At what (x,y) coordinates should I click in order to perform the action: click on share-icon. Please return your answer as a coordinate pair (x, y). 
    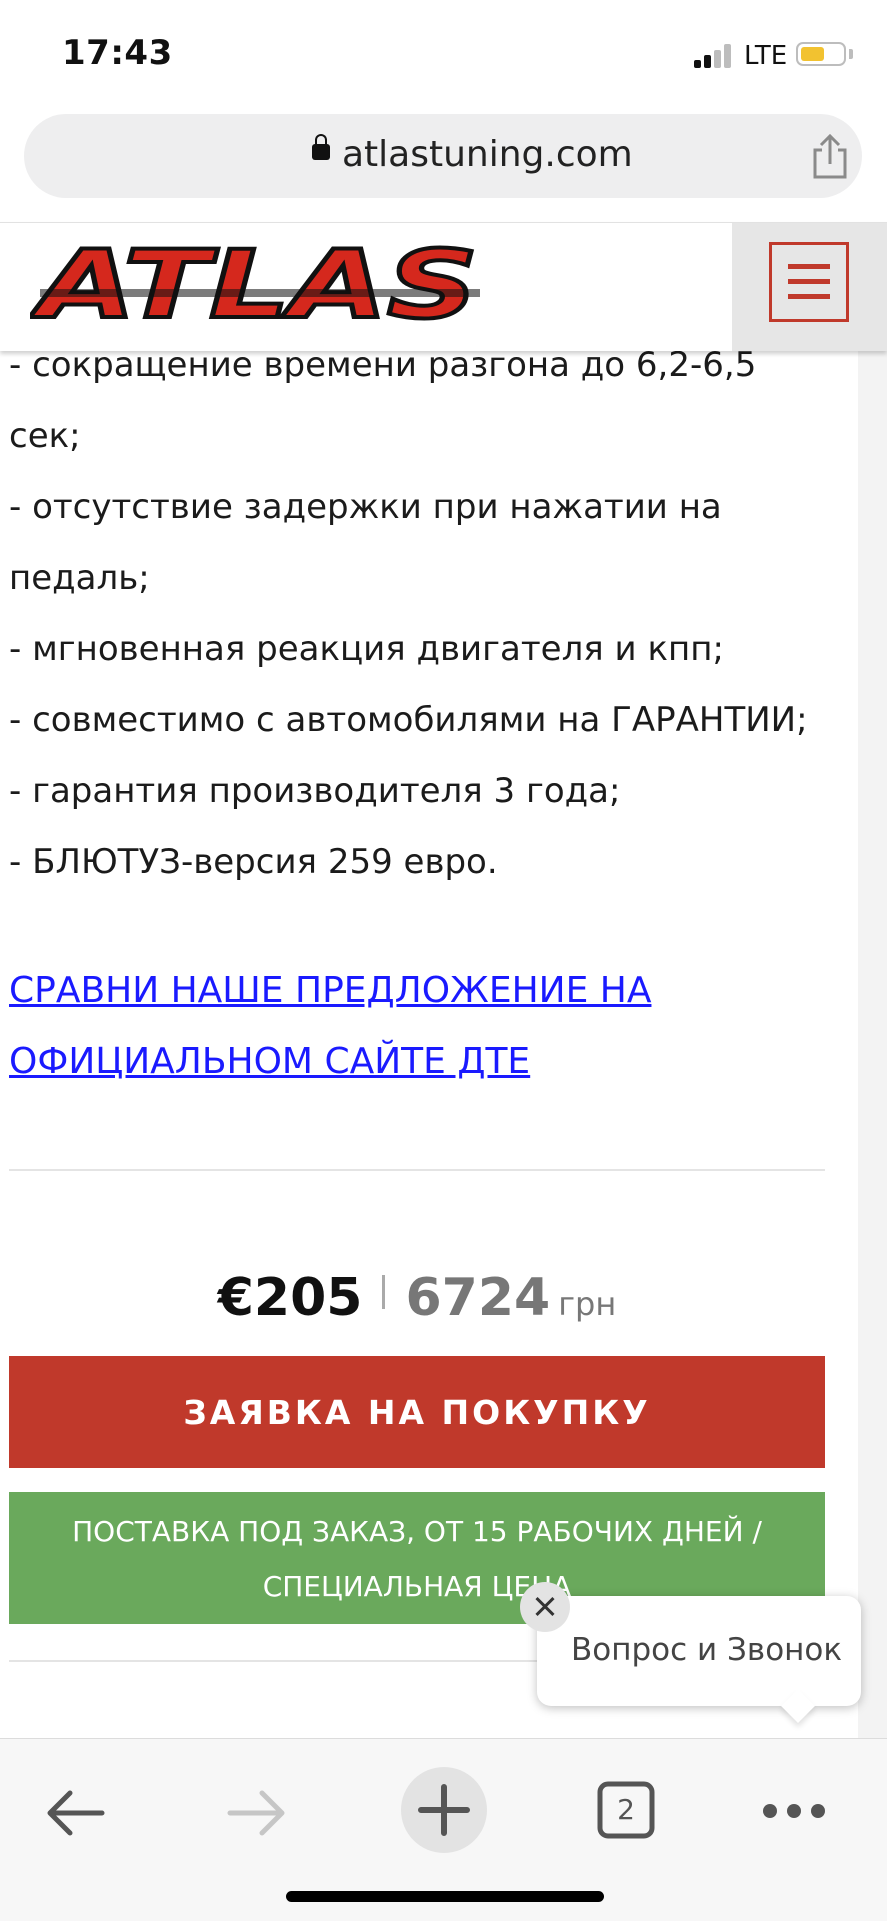
    Looking at the image, I should click on (830, 157).